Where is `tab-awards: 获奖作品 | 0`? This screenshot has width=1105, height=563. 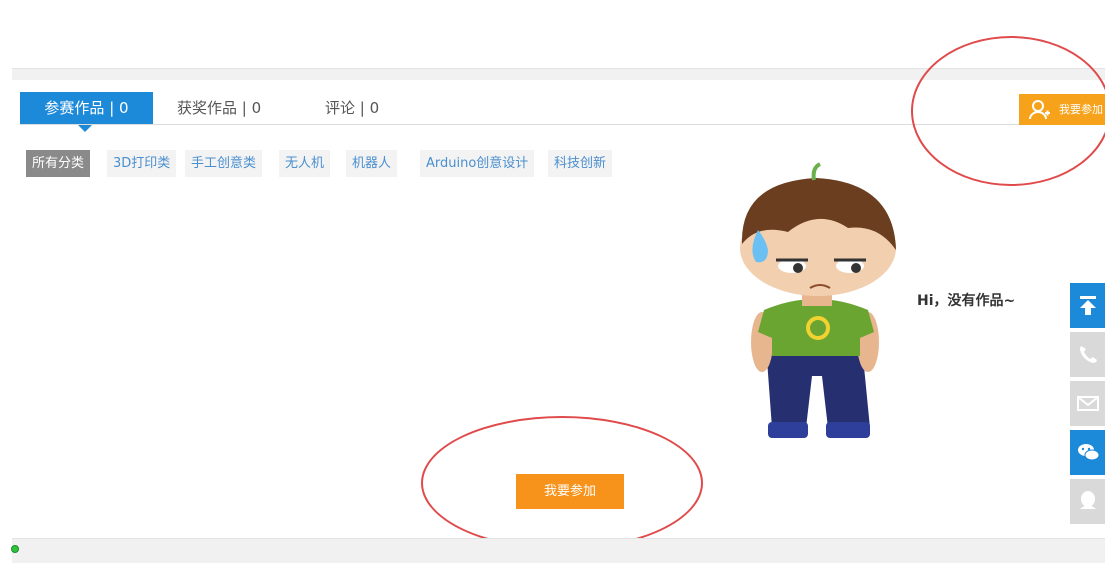 tab-awards: 获奖作品 | 0 is located at coordinates (219, 108).